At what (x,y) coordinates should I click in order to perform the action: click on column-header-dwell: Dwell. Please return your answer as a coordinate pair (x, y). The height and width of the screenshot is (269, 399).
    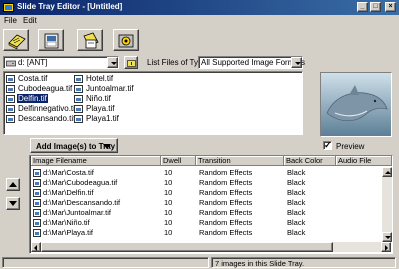
    Looking at the image, I should click on (178, 161).